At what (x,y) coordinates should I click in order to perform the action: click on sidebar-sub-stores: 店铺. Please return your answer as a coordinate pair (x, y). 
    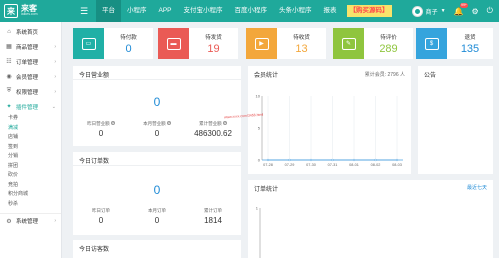
    Looking at the image, I should click on (30, 138).